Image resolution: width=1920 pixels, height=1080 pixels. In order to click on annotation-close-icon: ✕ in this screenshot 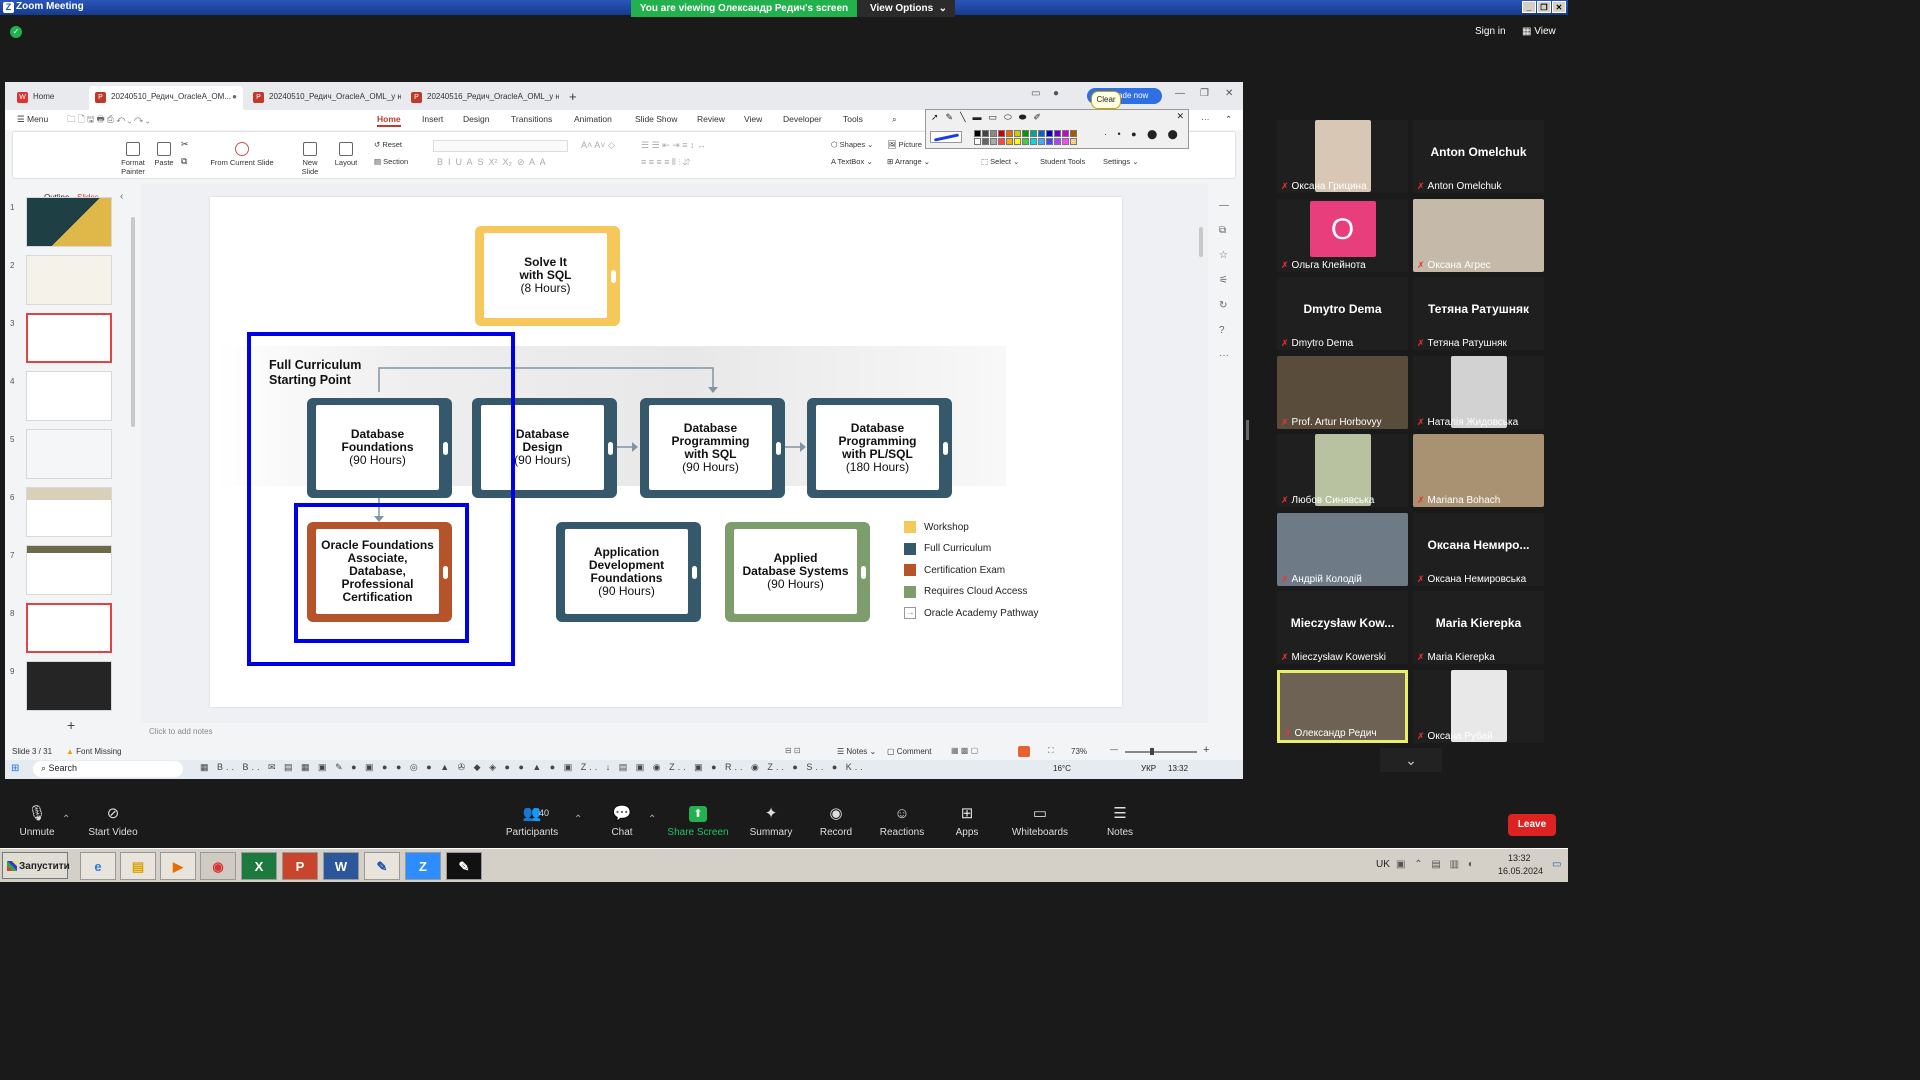, I will do `click(1180, 116)`.